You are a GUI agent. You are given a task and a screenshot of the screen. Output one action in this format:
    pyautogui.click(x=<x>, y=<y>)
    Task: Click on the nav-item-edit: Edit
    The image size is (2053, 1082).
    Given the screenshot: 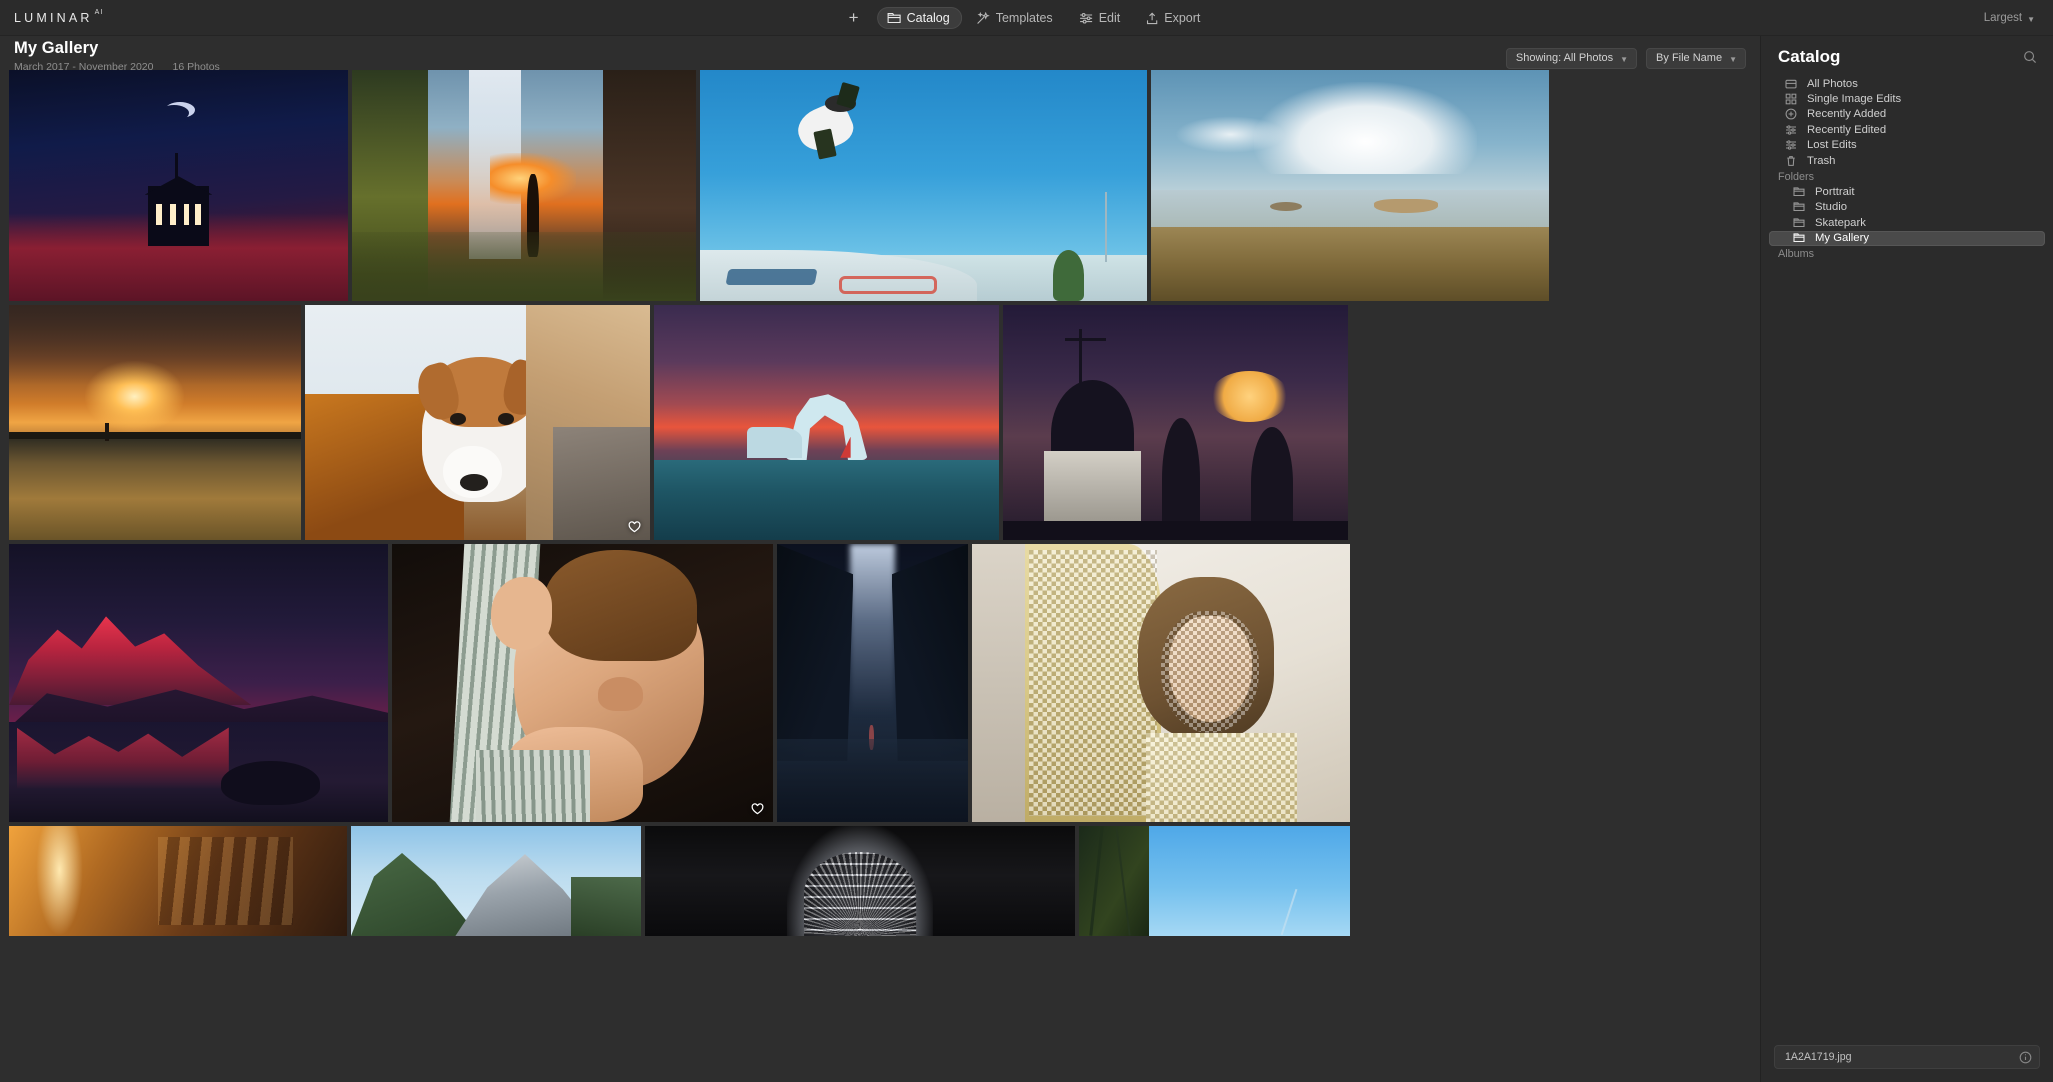 What is the action you would take?
    pyautogui.click(x=1101, y=18)
    